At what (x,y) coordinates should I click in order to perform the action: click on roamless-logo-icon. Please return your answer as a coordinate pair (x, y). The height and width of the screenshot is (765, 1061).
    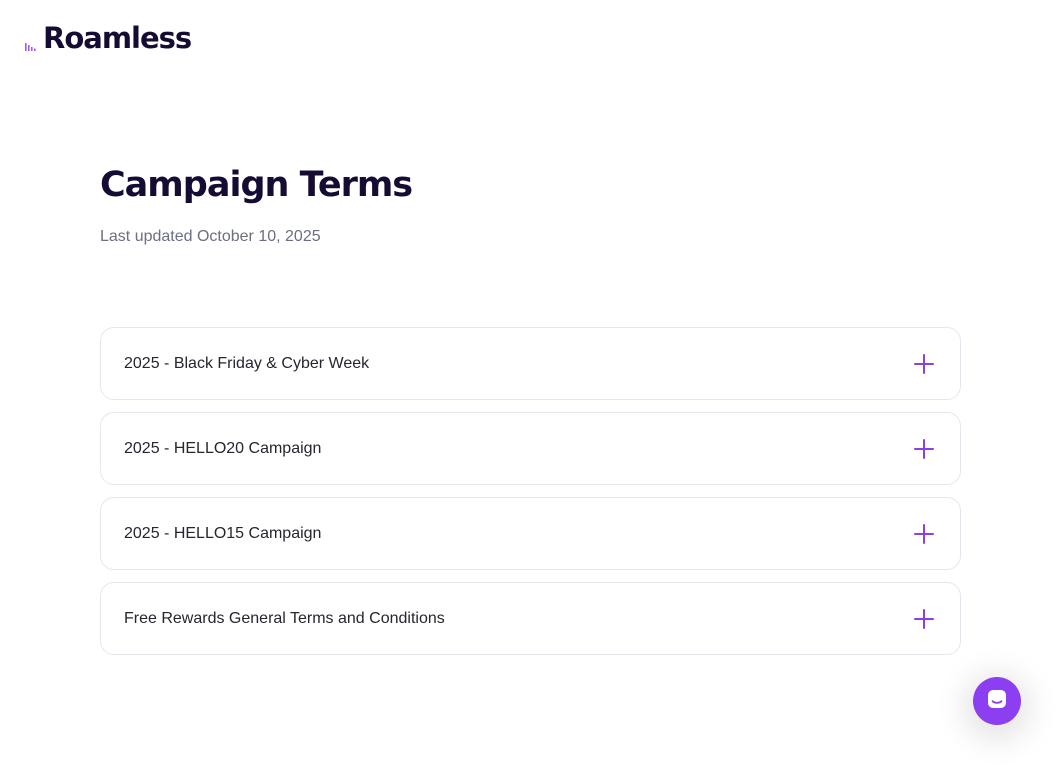
    Looking at the image, I should click on (35, 38).